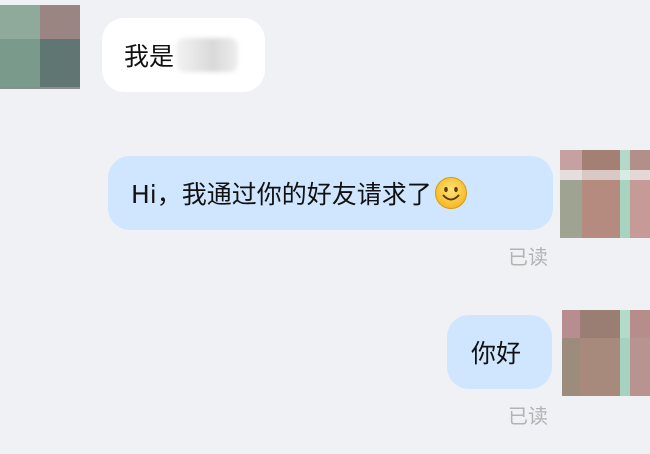 This screenshot has width=650, height=454. I want to click on redacted-name, so click(207, 55).